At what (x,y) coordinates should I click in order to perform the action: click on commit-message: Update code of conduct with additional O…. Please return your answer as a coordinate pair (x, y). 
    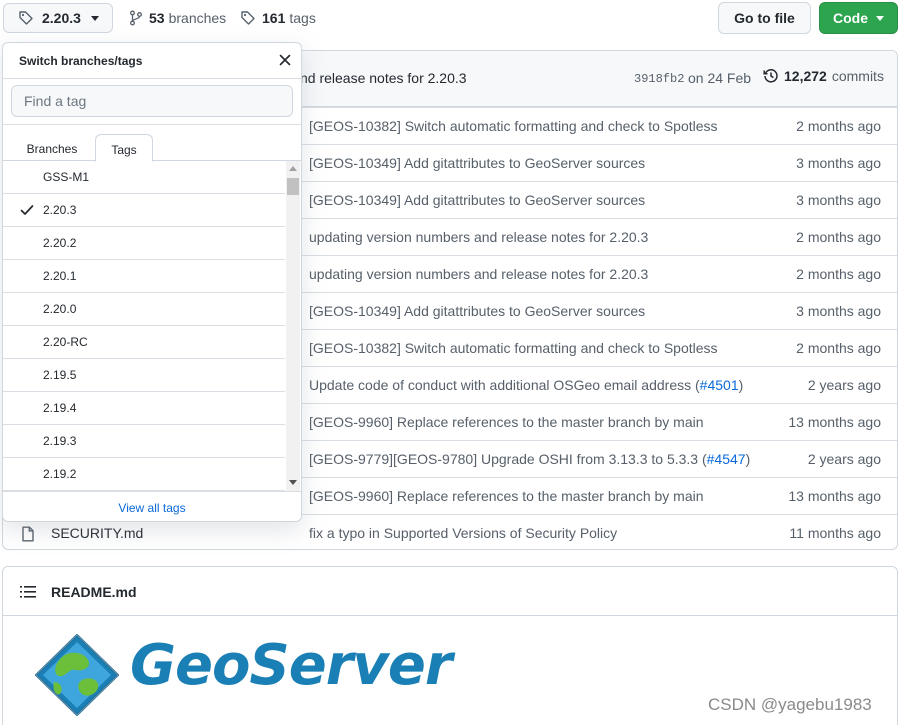
    Looking at the image, I should click on (526, 385).